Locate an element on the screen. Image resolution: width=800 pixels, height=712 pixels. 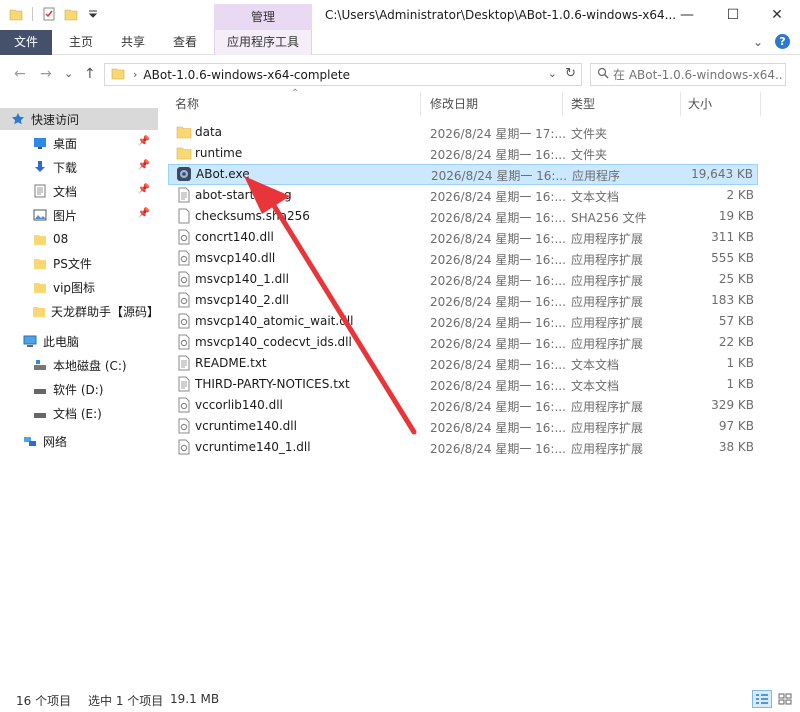
file-name: concrt140.dll is located at coordinates (234, 237).